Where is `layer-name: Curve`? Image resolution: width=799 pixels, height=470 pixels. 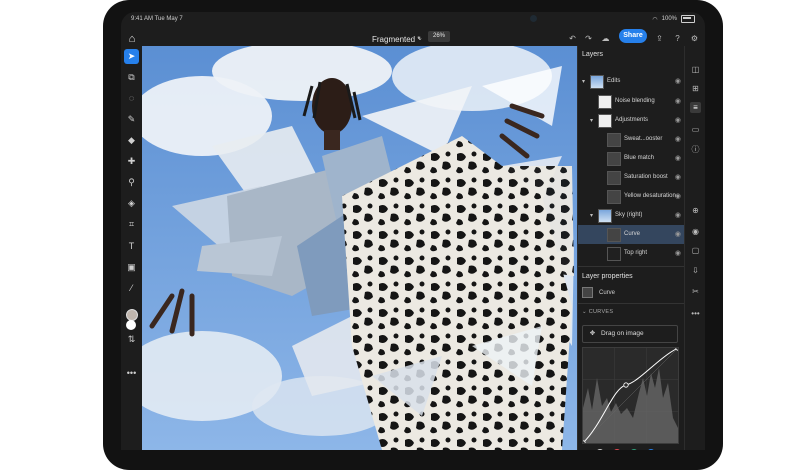 layer-name: Curve is located at coordinates (632, 234).